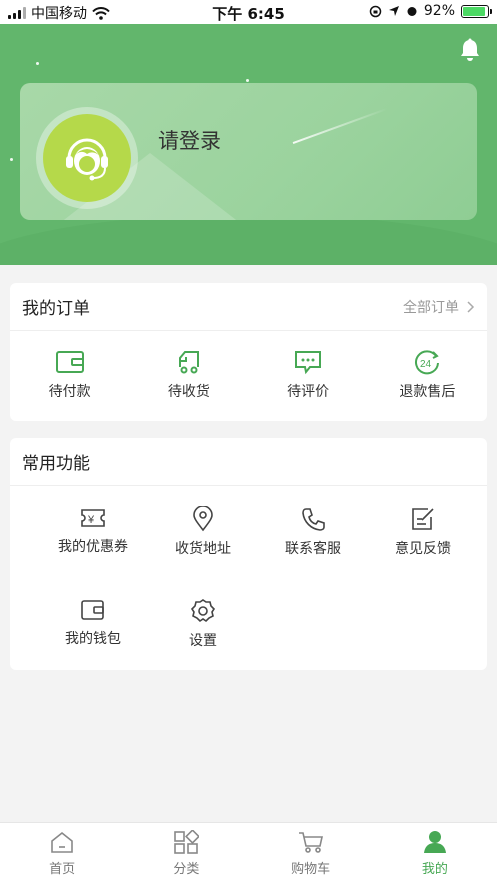 The height and width of the screenshot is (883, 497). I want to click on customer-service-avatar-icon, so click(87, 159).